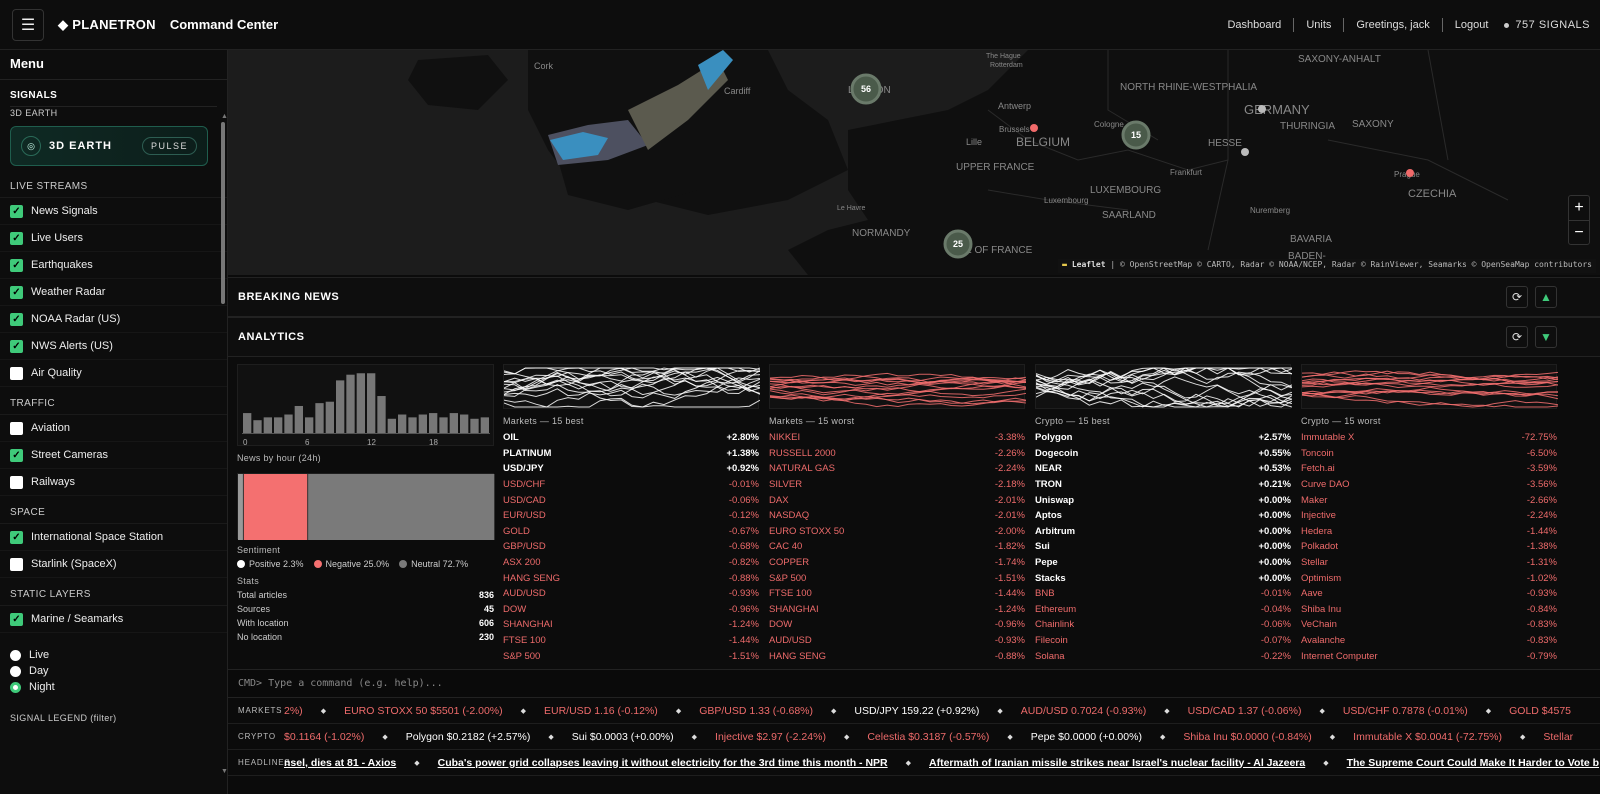  Describe the element at coordinates (113, 455) in the screenshot. I see `layer-toggle: ✓ Street Cameras` at that location.